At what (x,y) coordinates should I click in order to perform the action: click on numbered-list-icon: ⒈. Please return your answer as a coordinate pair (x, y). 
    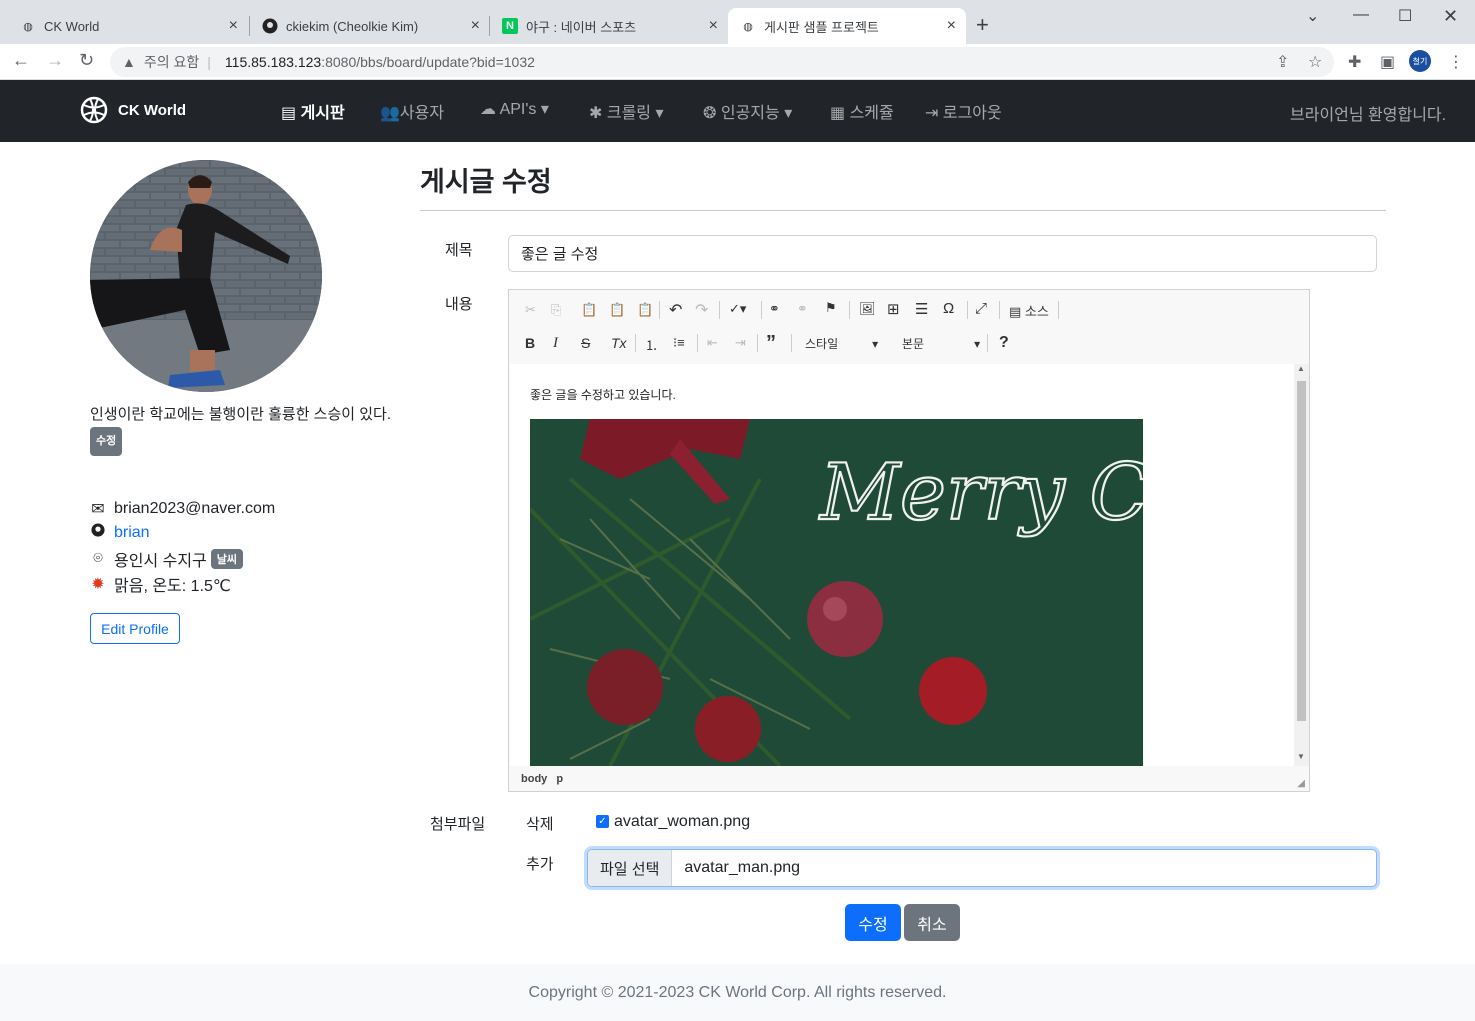
    Looking at the image, I should click on (651, 344).